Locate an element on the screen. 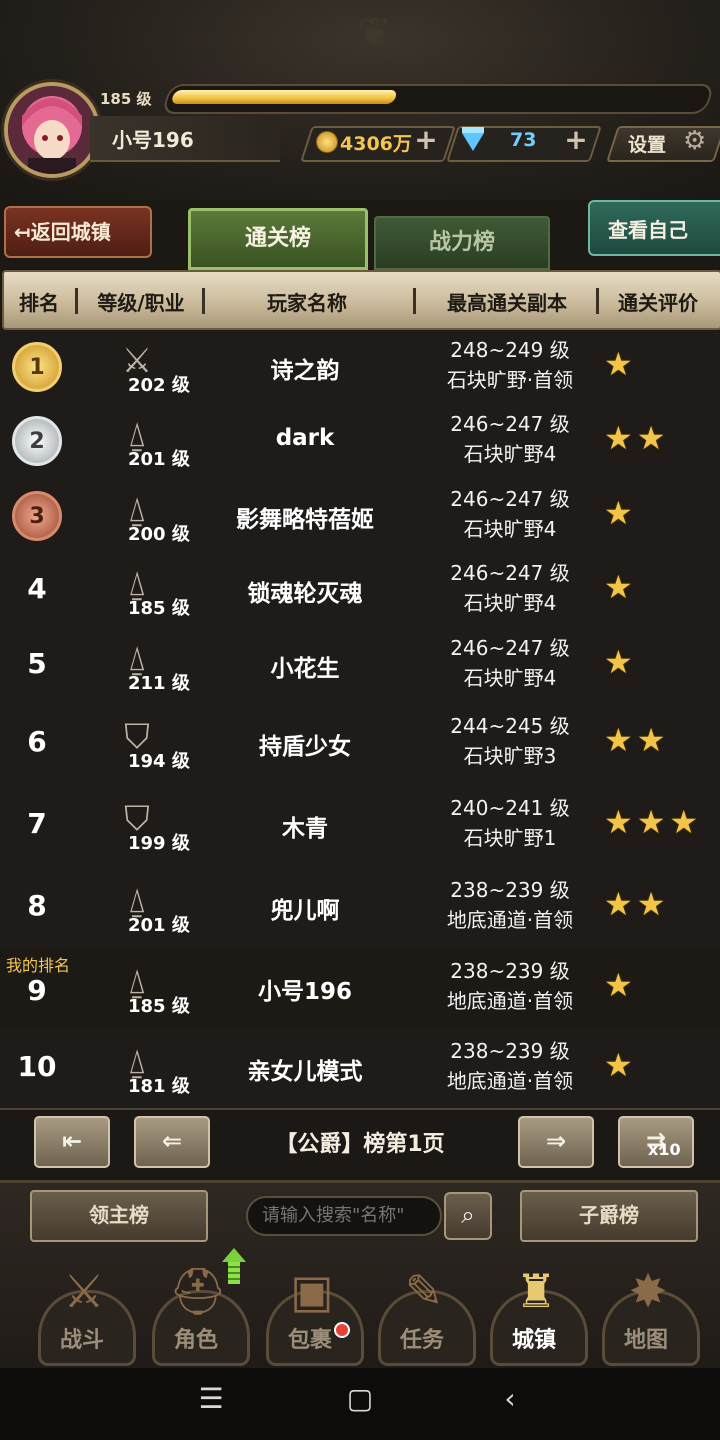 This screenshot has height=1440, width=720. dungeon-level: 244~245 级 is located at coordinates (510, 726).